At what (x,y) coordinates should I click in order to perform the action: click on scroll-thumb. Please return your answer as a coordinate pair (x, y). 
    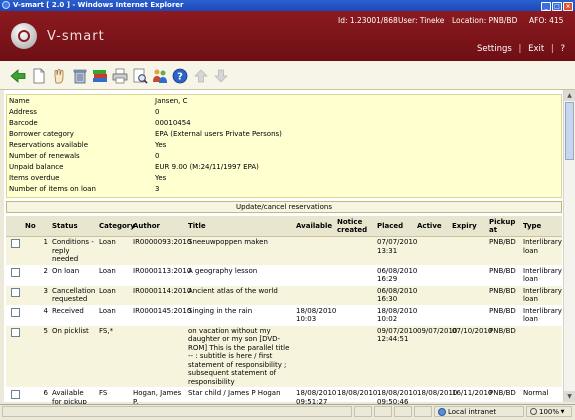
    Looking at the image, I should click on (569, 131).